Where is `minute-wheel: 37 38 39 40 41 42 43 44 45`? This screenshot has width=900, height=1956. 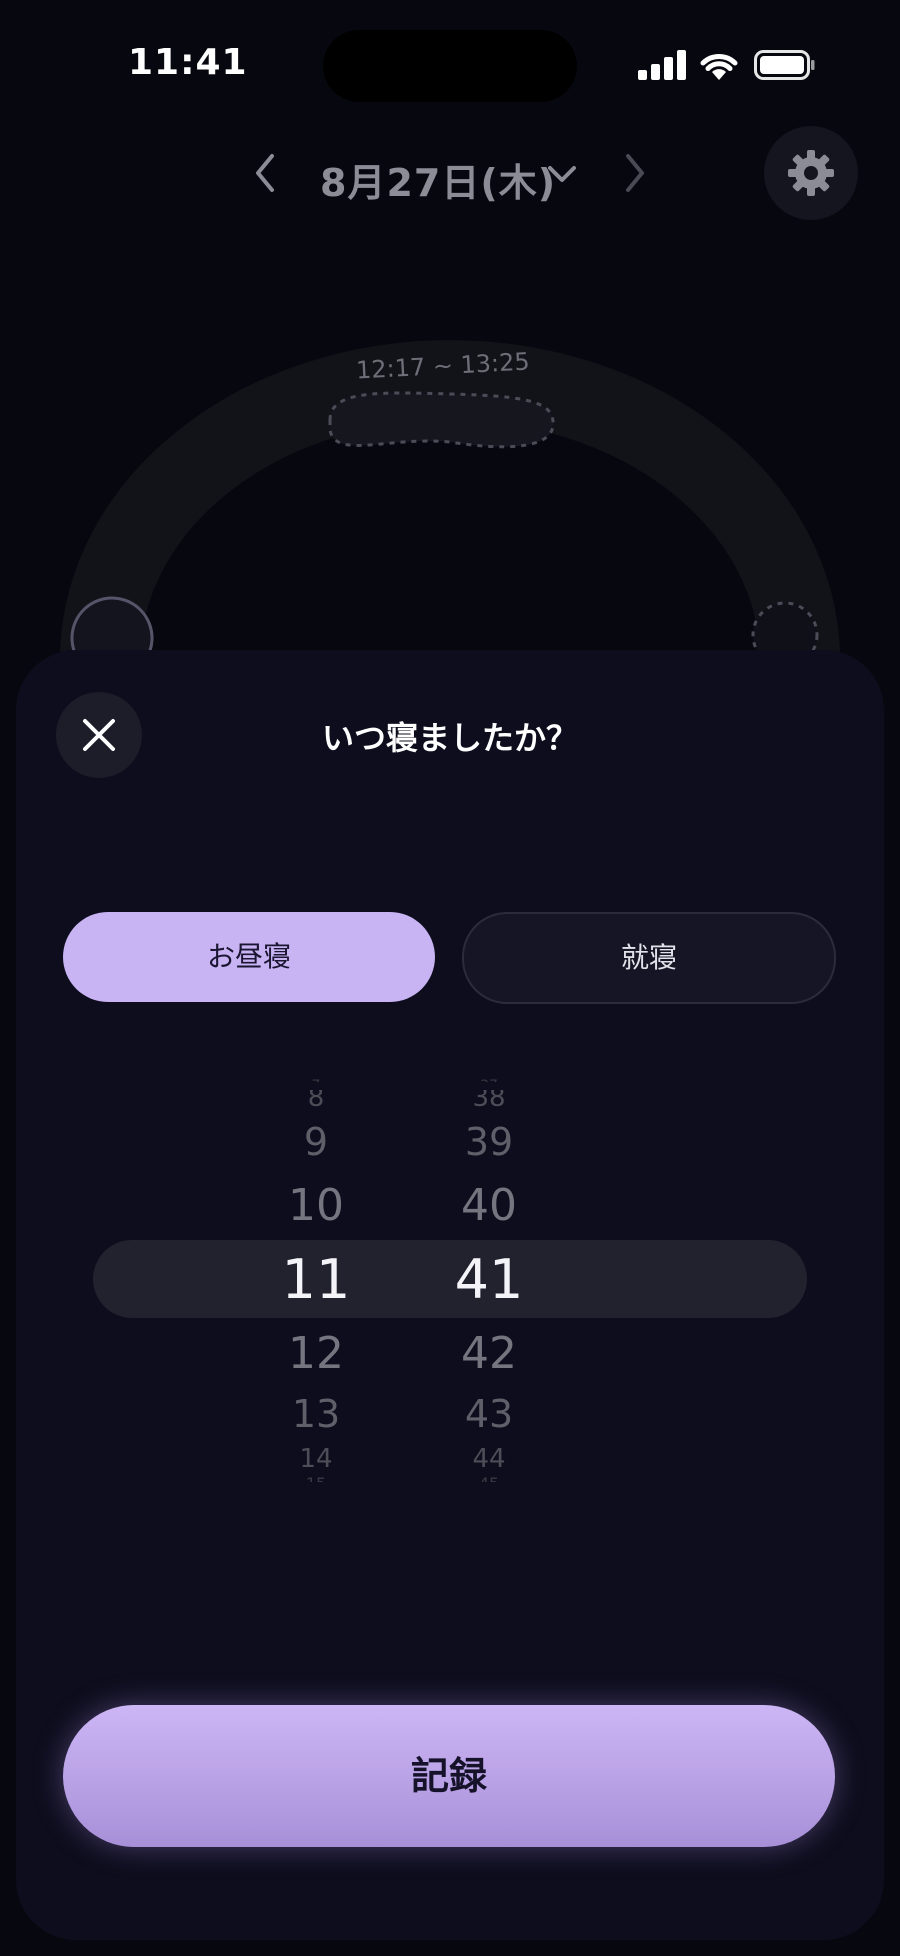 minute-wheel: 37 38 39 40 41 42 43 44 45 is located at coordinates (489, 1289).